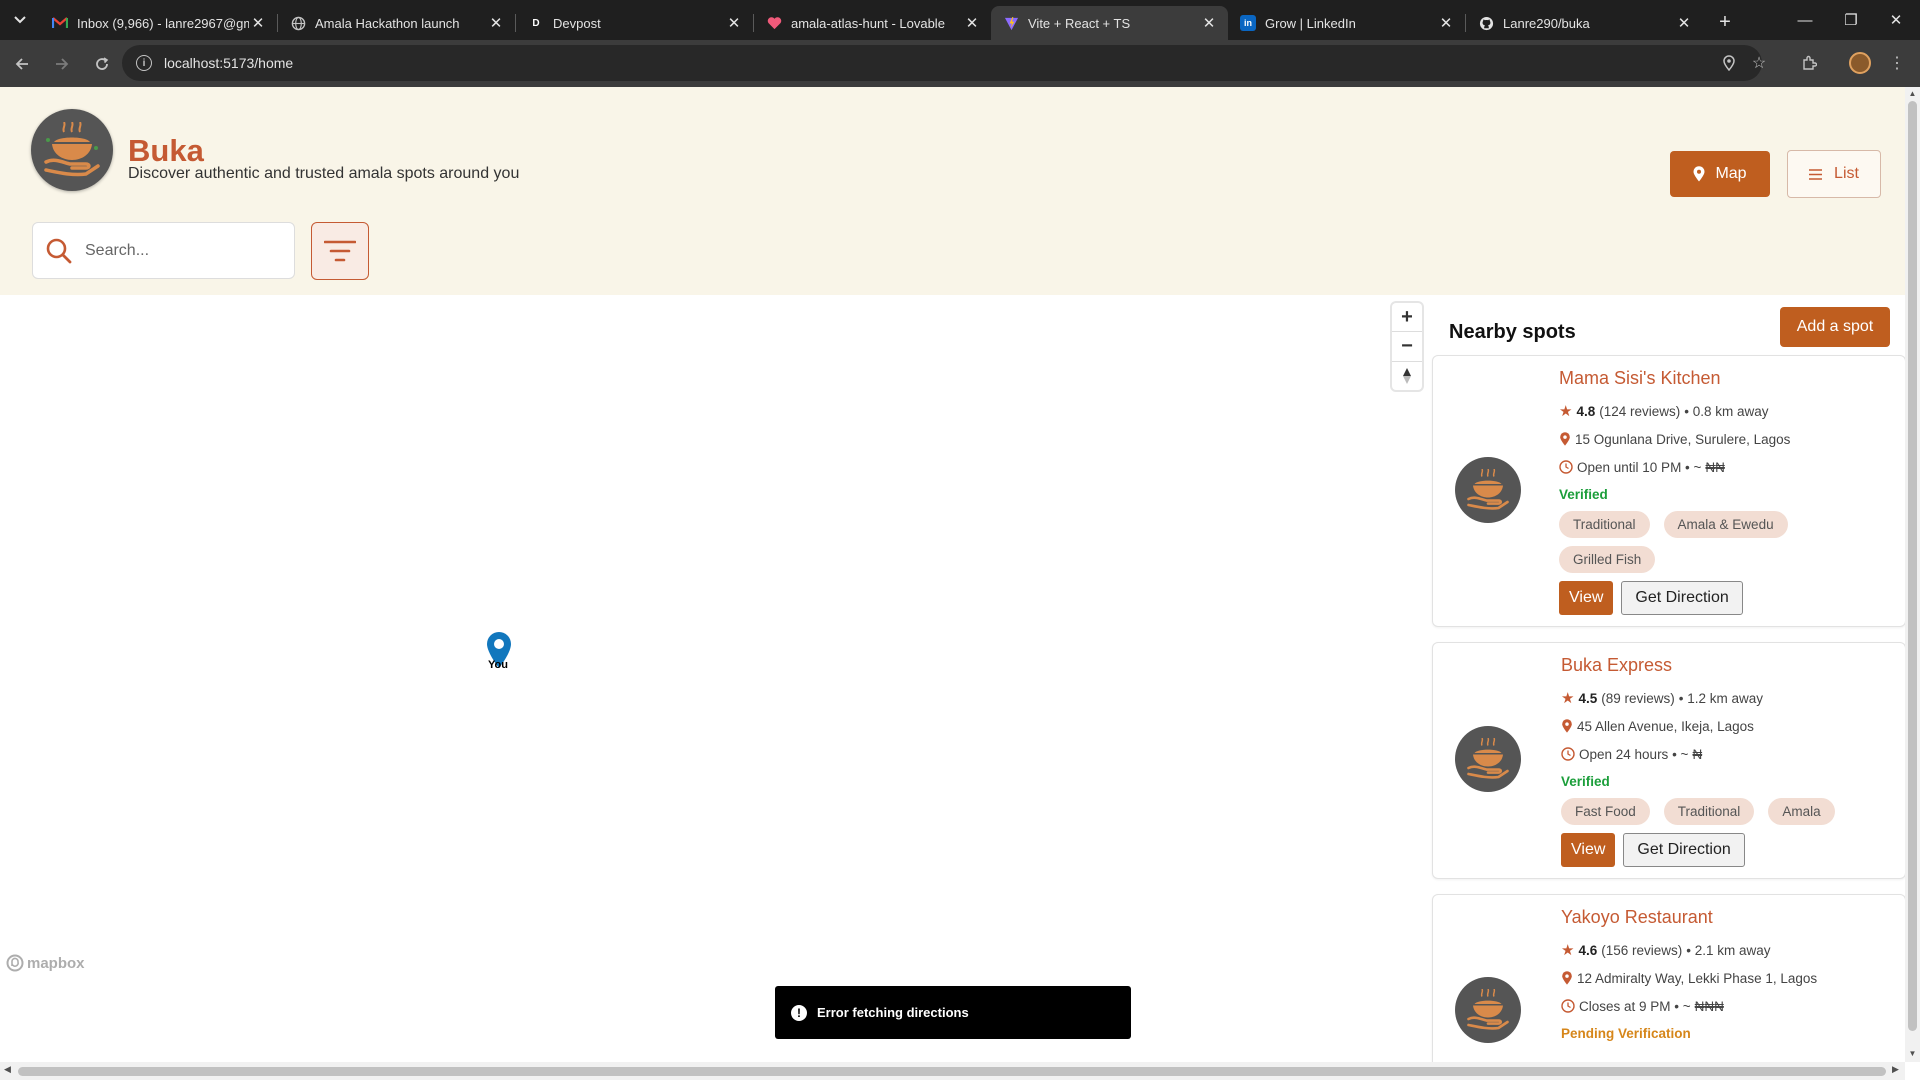  I want to click on spot-name: Buka Express, so click(1731, 665).